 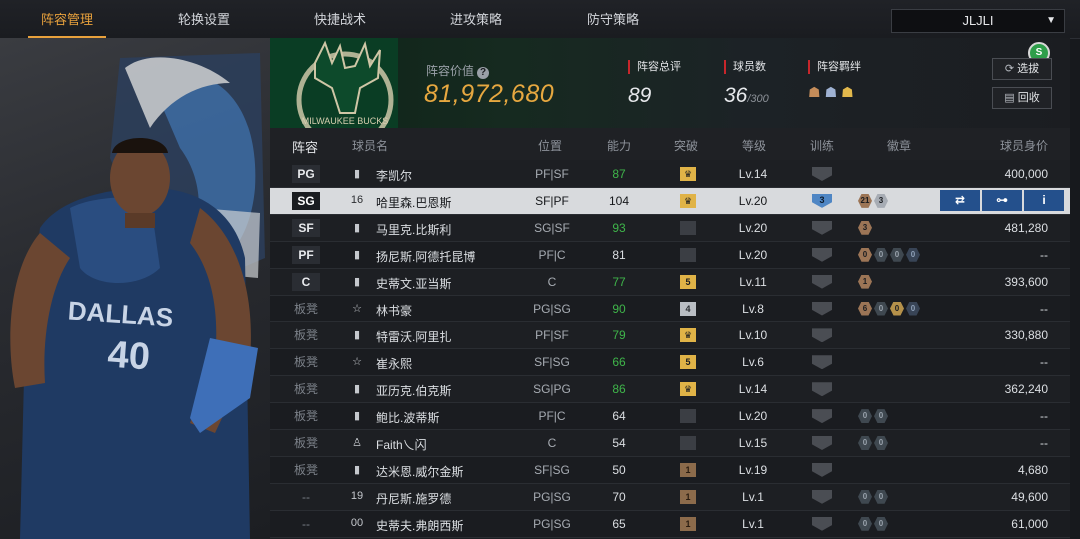 I want to click on player-name: 亚历克.伯克斯, so click(x=413, y=390).